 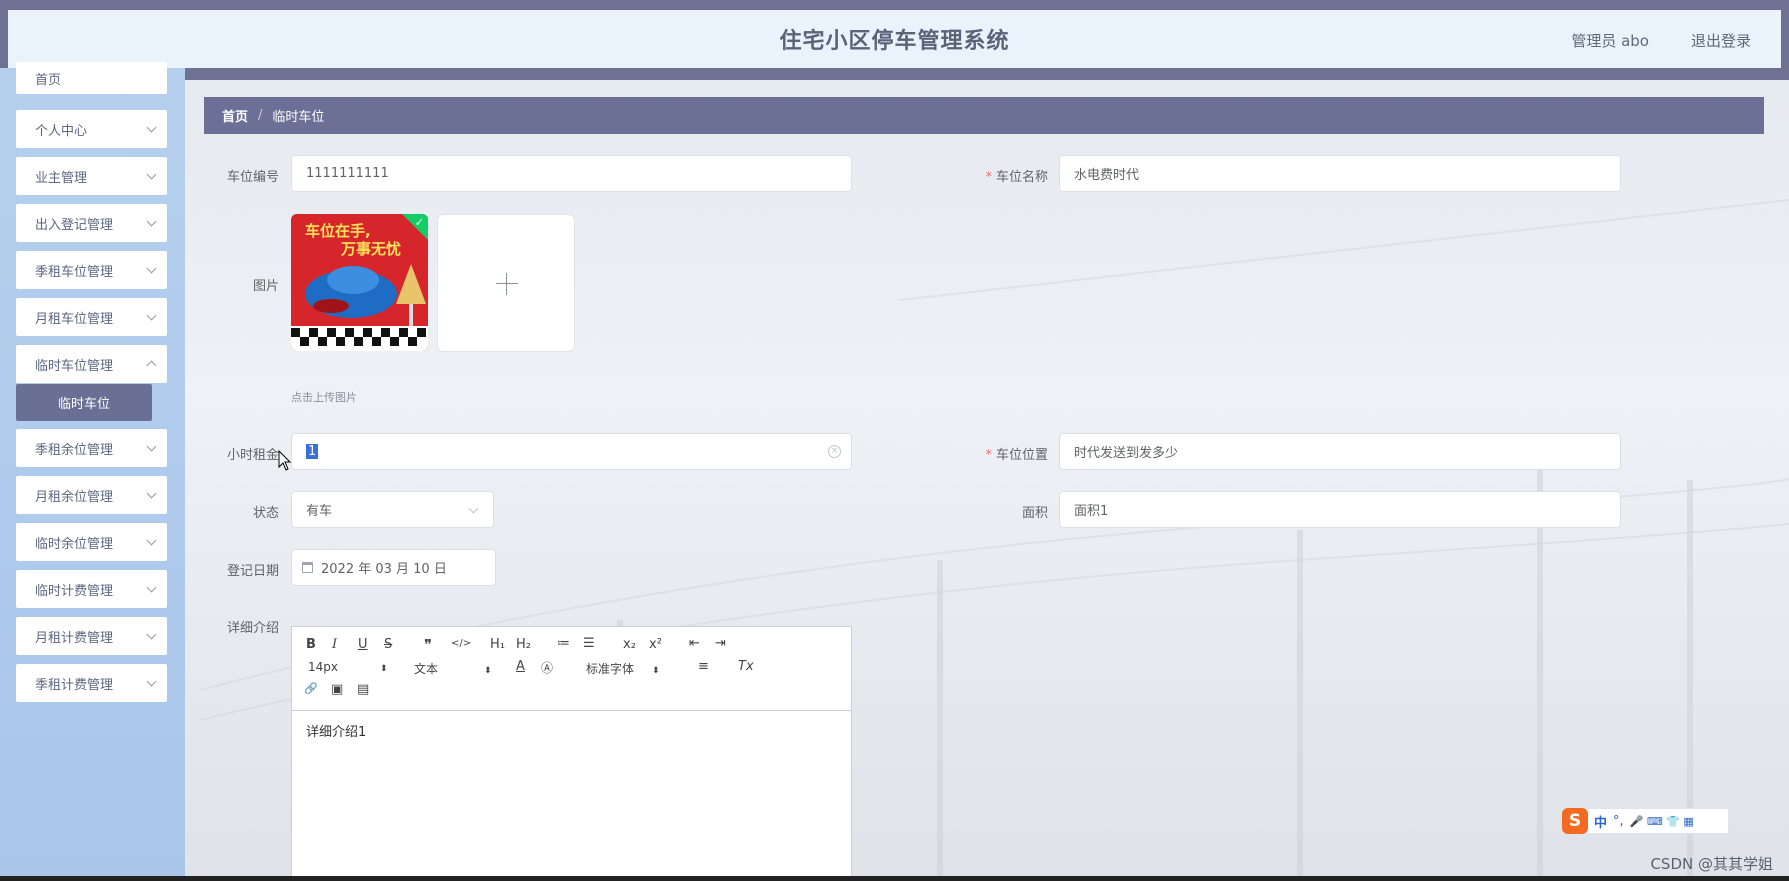 I want to click on sidebar-subitem-temp-spot: 临时车位, so click(x=84, y=402).